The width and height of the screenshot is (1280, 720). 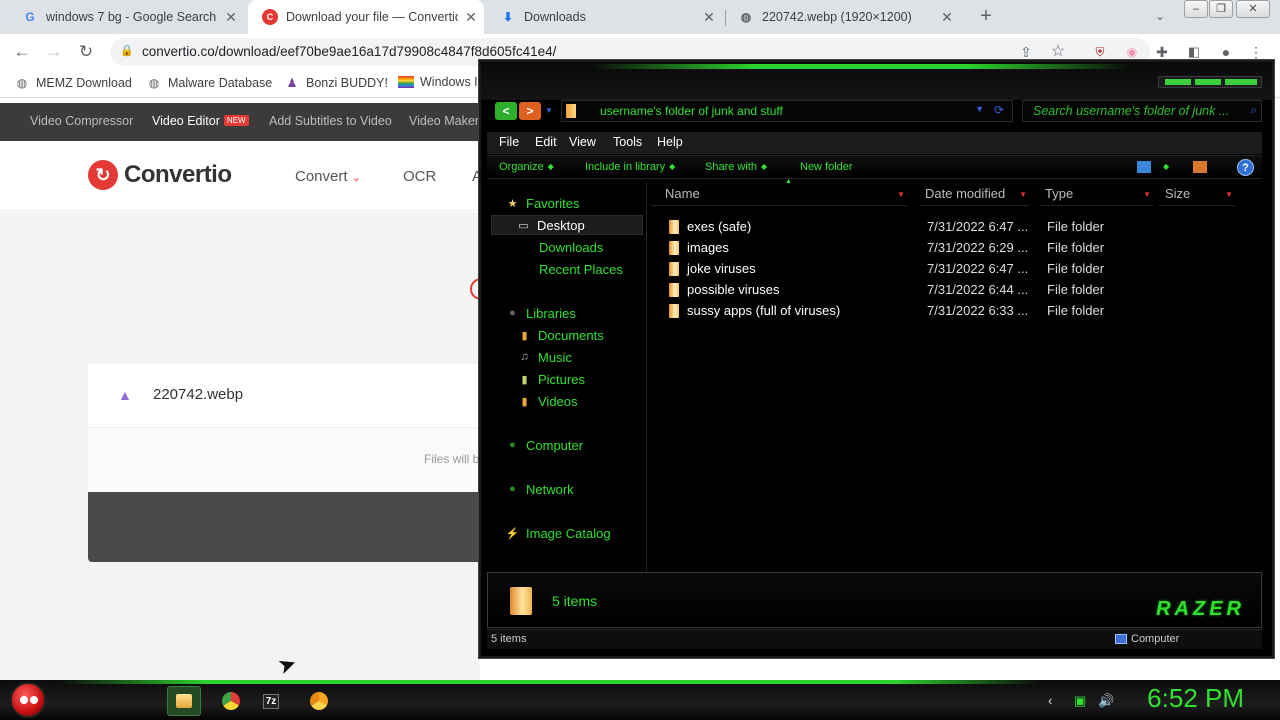 What do you see at coordinates (1178, 82) in the screenshot?
I see `minimize-button` at bounding box center [1178, 82].